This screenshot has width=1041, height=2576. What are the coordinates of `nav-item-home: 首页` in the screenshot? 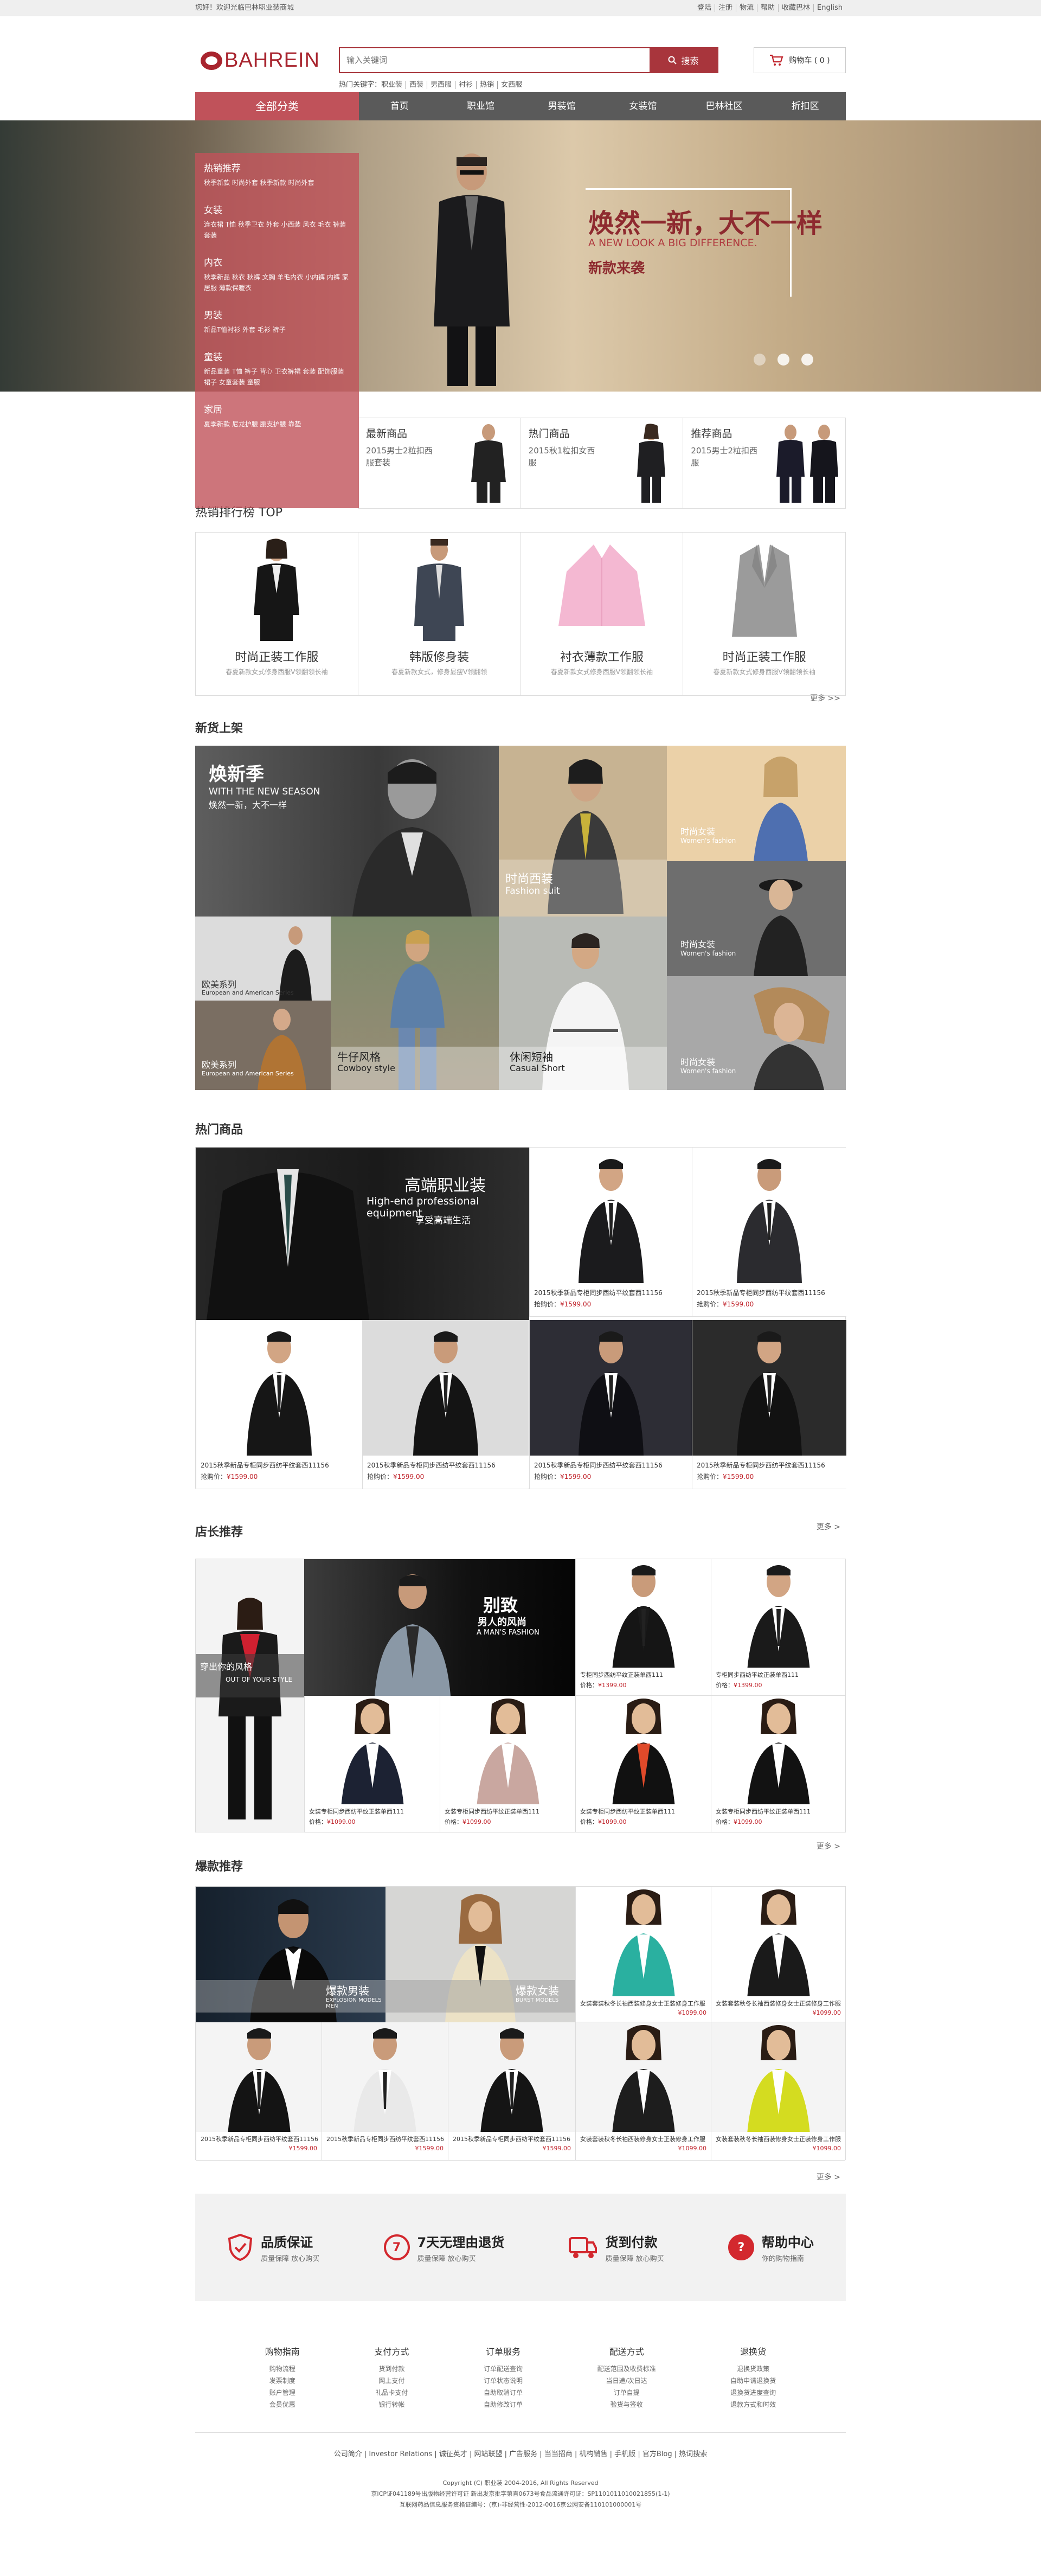 It's located at (399, 106).